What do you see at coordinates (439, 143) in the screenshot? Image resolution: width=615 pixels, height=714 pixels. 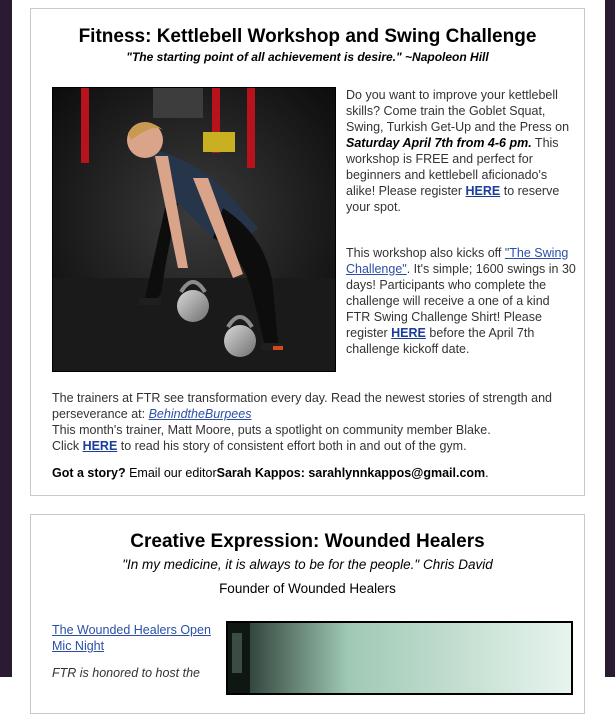 I see `workshop-date: Saturday April 7th from 4-6 pm.` at bounding box center [439, 143].